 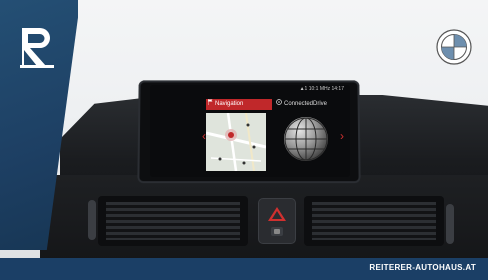 I want to click on globe-icon, so click(x=306, y=139).